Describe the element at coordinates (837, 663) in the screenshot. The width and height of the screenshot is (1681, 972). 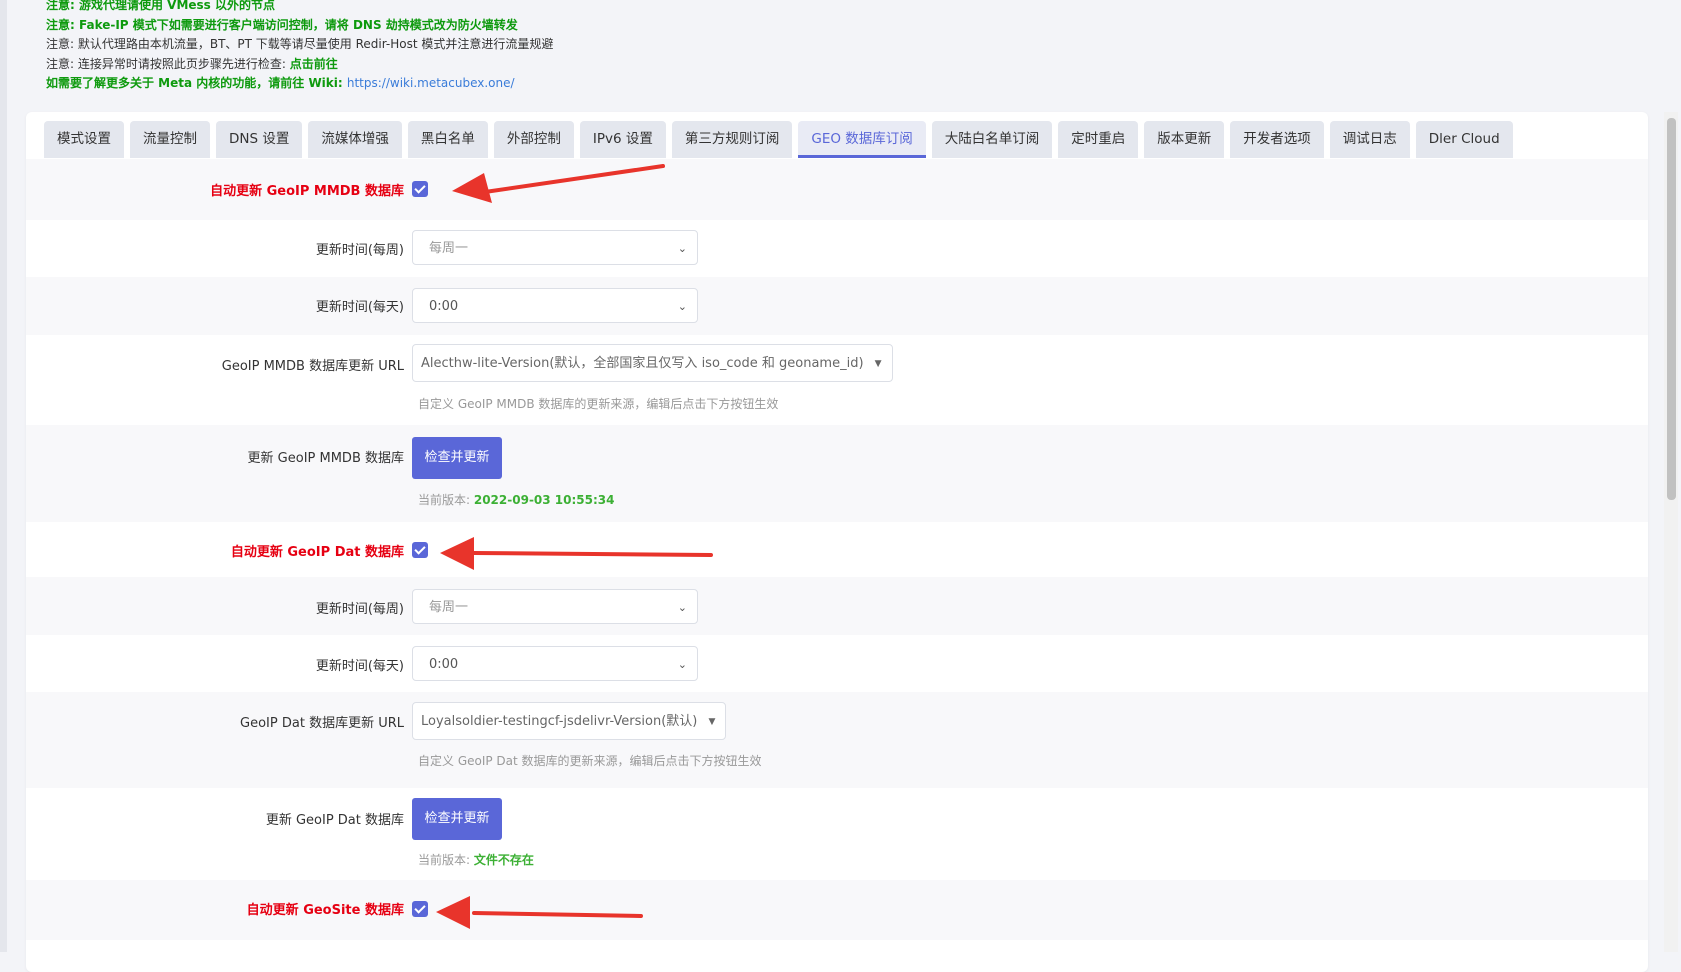
I see `dat-day-row: 更新时间(每天) 0:00 ⌄` at that location.